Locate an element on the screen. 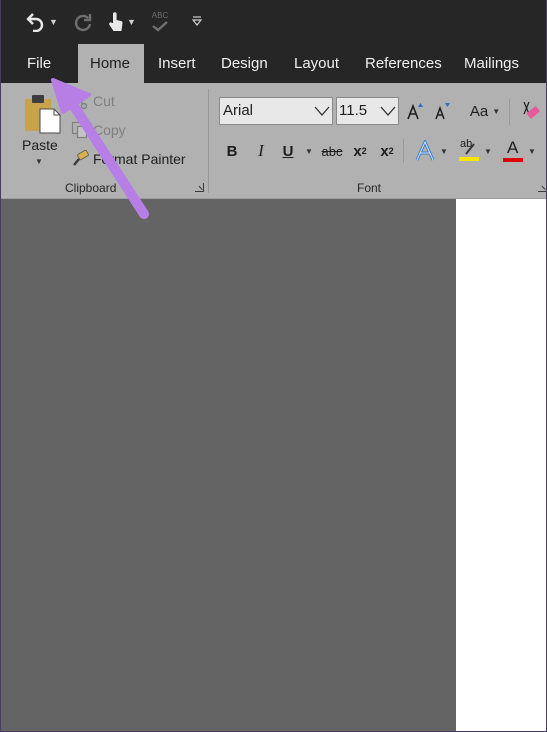 The height and width of the screenshot is (732, 547). font-color-icon: A is located at coordinates (513, 150).